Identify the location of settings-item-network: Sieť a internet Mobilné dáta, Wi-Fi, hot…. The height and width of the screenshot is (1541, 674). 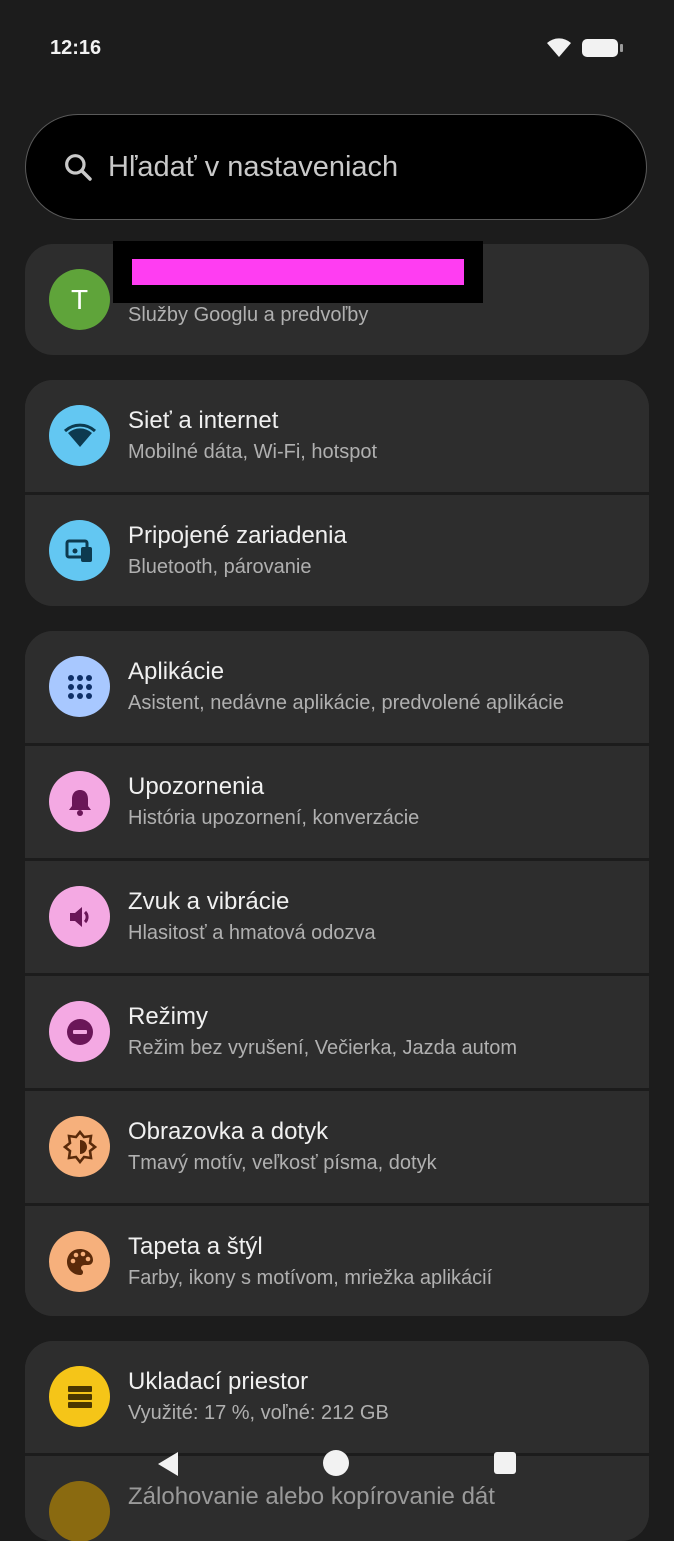
(337, 436).